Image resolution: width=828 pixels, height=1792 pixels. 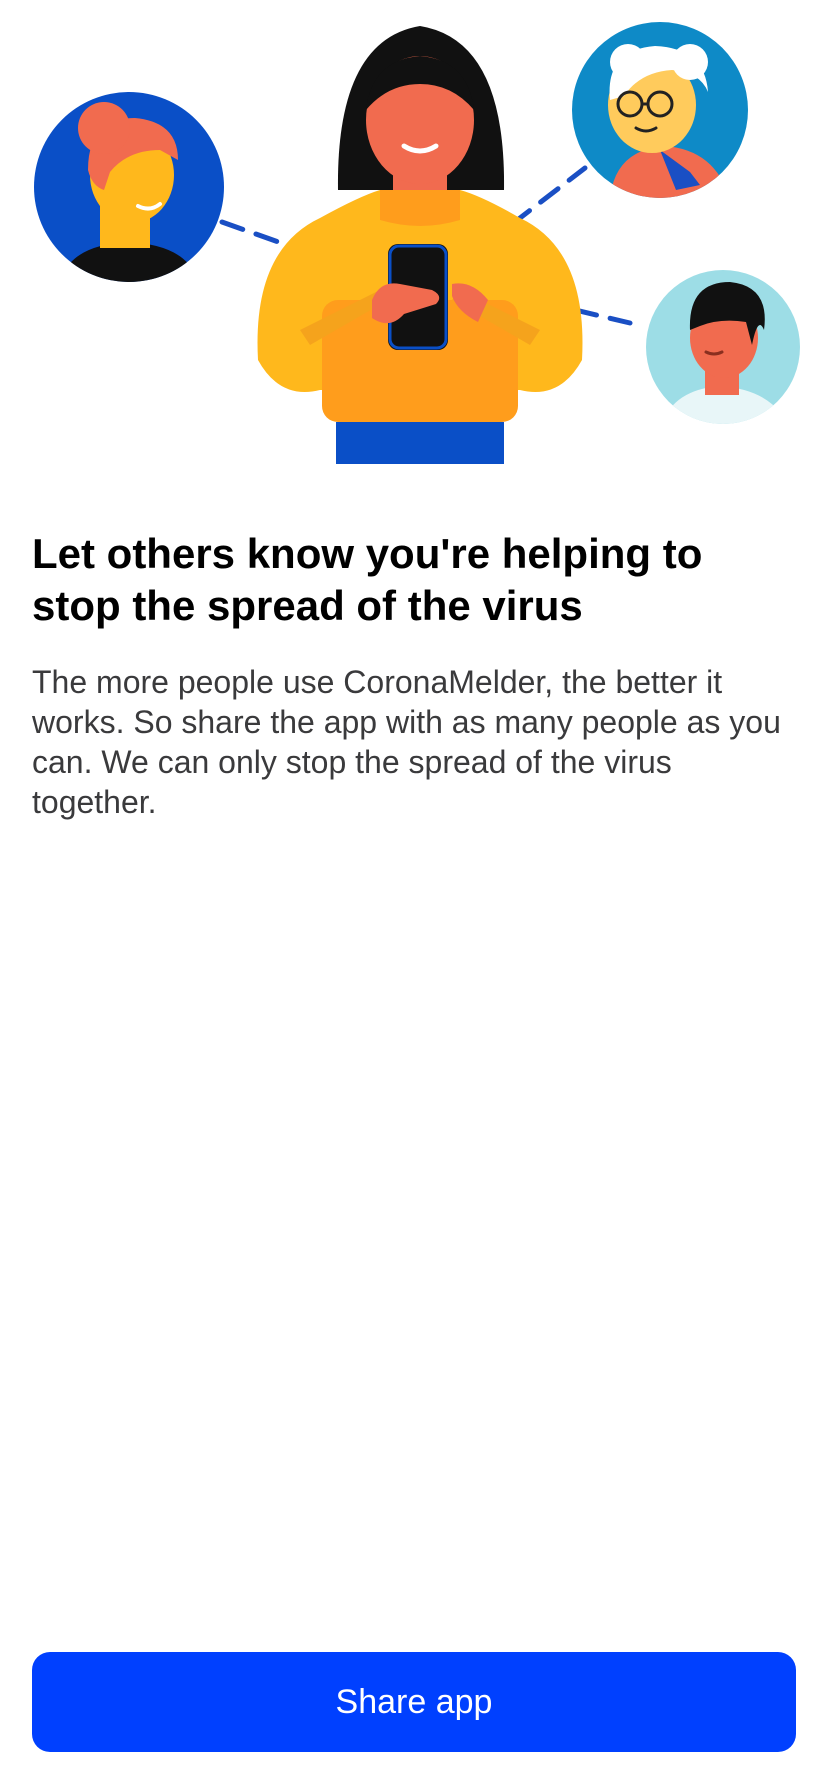 I want to click on share-app-button: Share app, so click(x=414, y=1702).